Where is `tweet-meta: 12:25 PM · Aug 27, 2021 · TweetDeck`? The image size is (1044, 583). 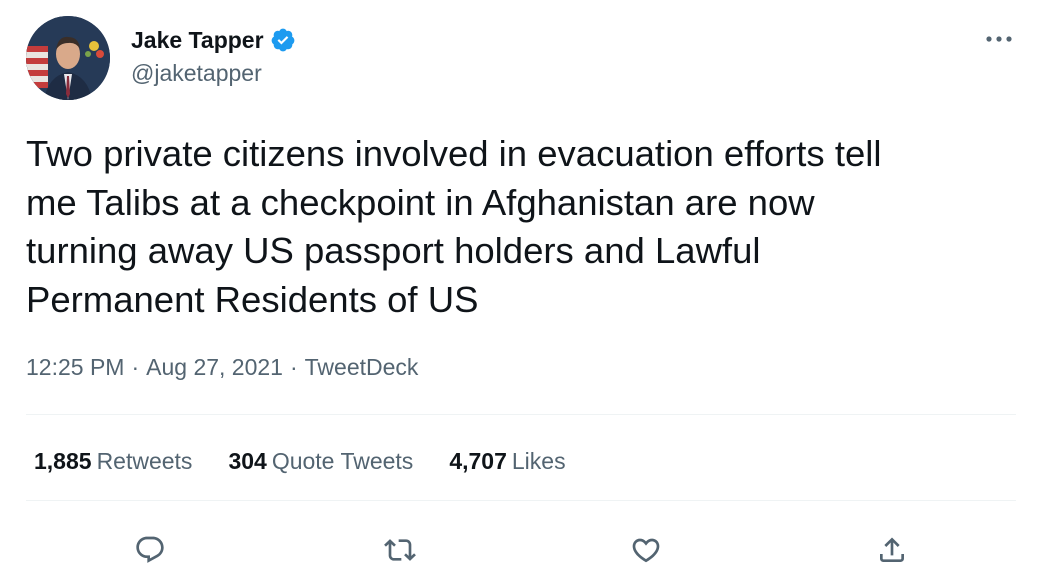 tweet-meta: 12:25 PM · Aug 27, 2021 · TweetDeck is located at coordinates (222, 367).